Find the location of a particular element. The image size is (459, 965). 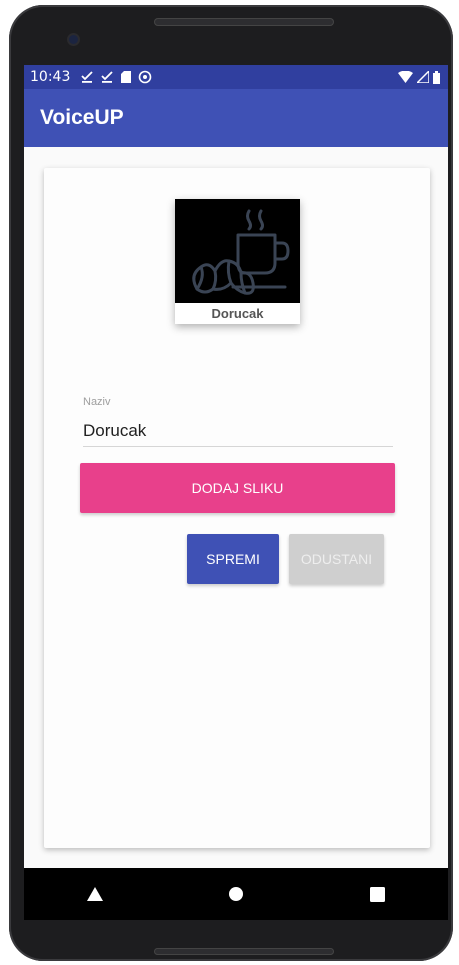

top-speaker is located at coordinates (244, 22).